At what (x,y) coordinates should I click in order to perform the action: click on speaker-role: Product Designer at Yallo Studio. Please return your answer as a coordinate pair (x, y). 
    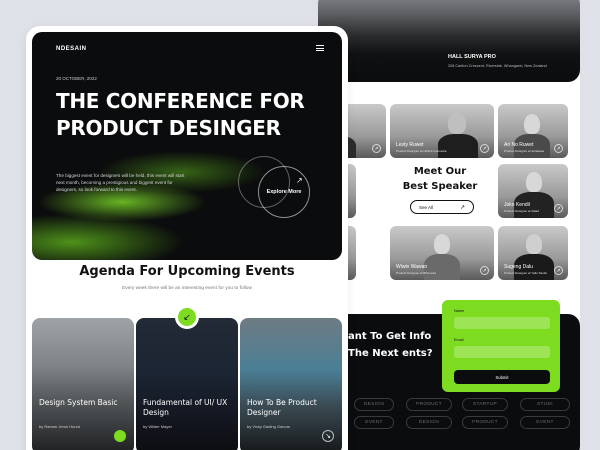
    Looking at the image, I should click on (526, 273).